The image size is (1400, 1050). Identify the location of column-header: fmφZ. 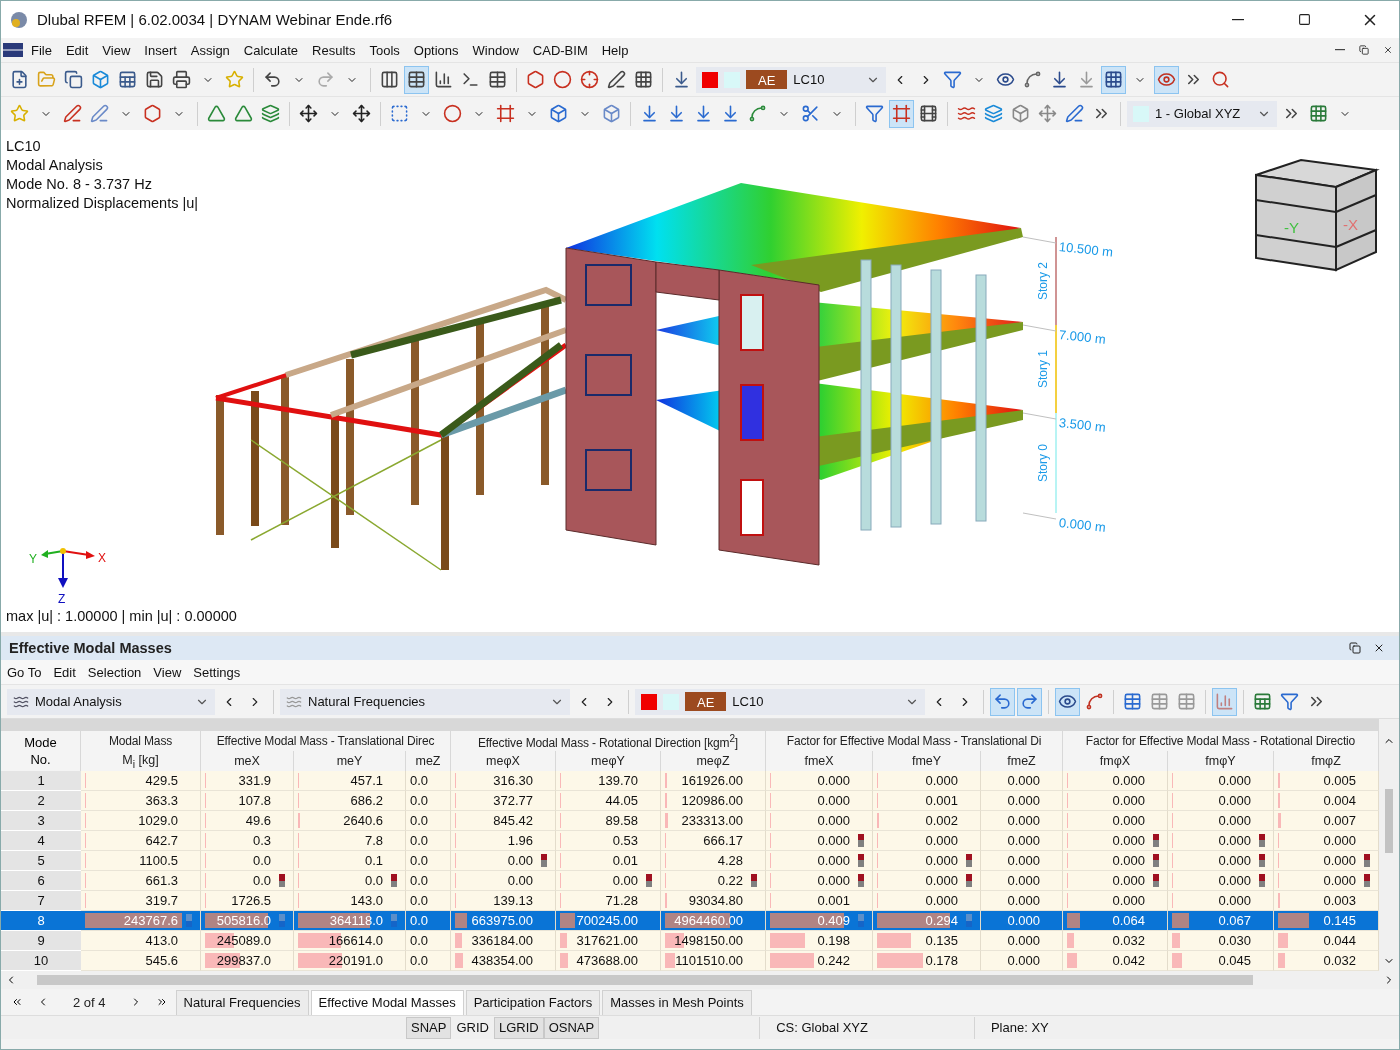
(1326, 761).